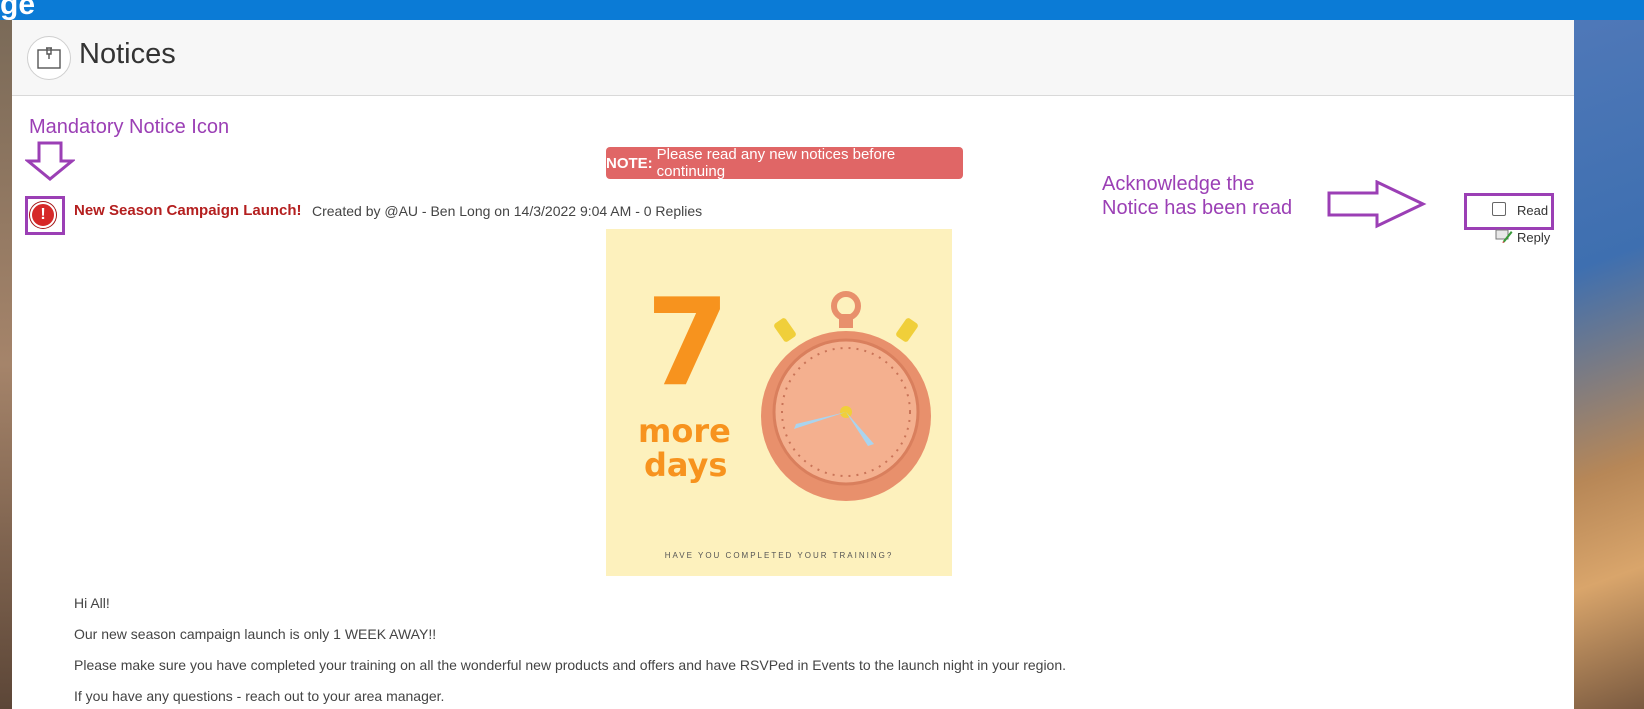 This screenshot has width=1644, height=709. Describe the element at coordinates (684, 431) in the screenshot. I see `poster-line1: more` at that location.